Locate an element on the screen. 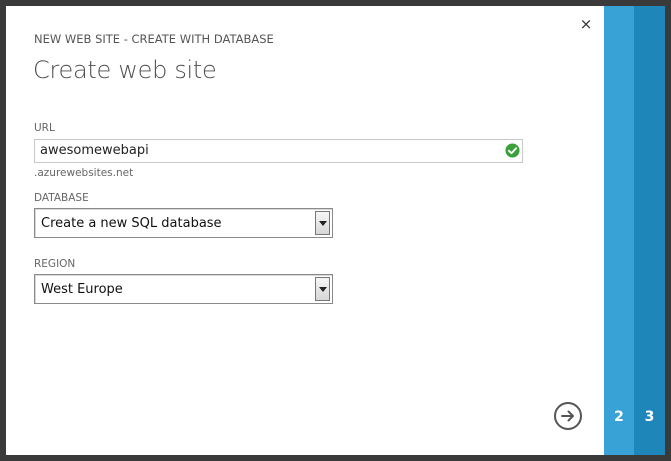 The width and height of the screenshot is (671, 461). wizard-steps: 2 3 is located at coordinates (634, 230).